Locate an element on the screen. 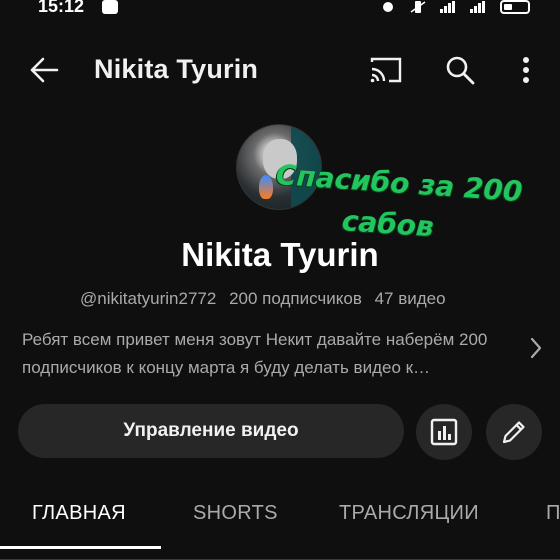  search-icon is located at coordinates (460, 70).